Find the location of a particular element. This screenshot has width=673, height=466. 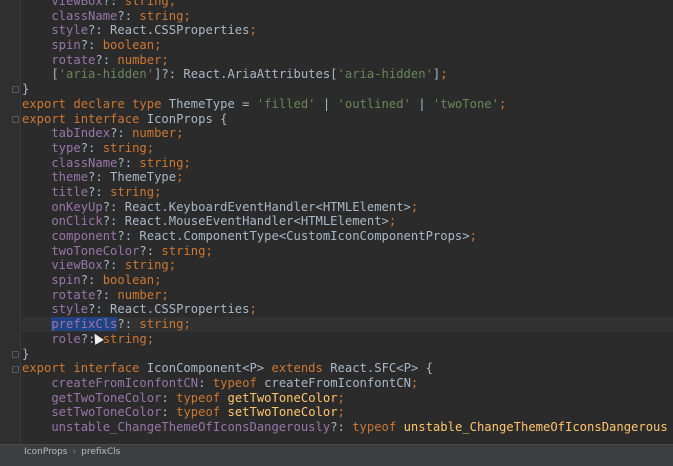

code-line: setTwoToneColor: typeof setTwoToneColor; is located at coordinates (347, 412).